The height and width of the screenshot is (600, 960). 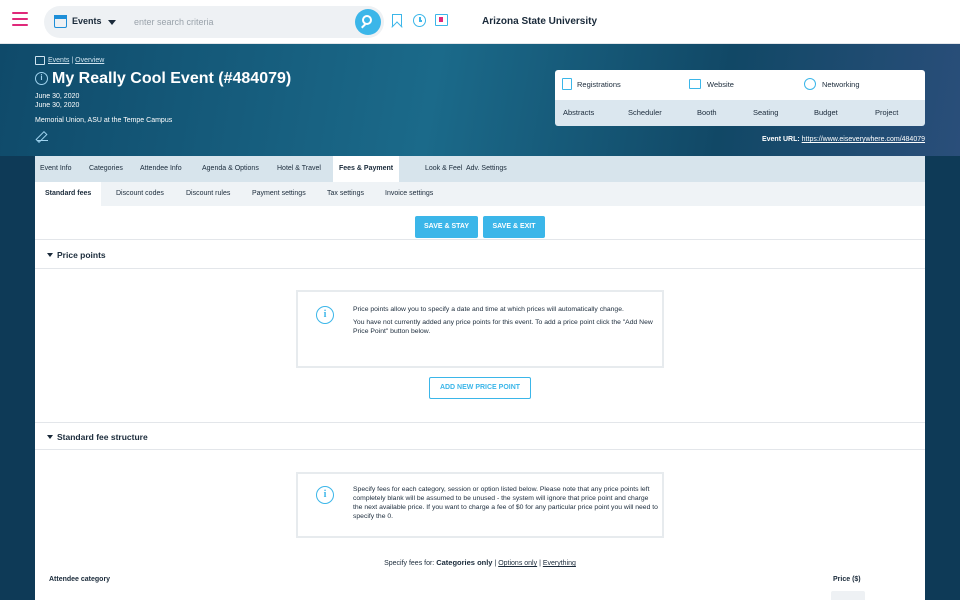 I want to click on breadcrumb-overview: Overview, so click(x=89, y=60).